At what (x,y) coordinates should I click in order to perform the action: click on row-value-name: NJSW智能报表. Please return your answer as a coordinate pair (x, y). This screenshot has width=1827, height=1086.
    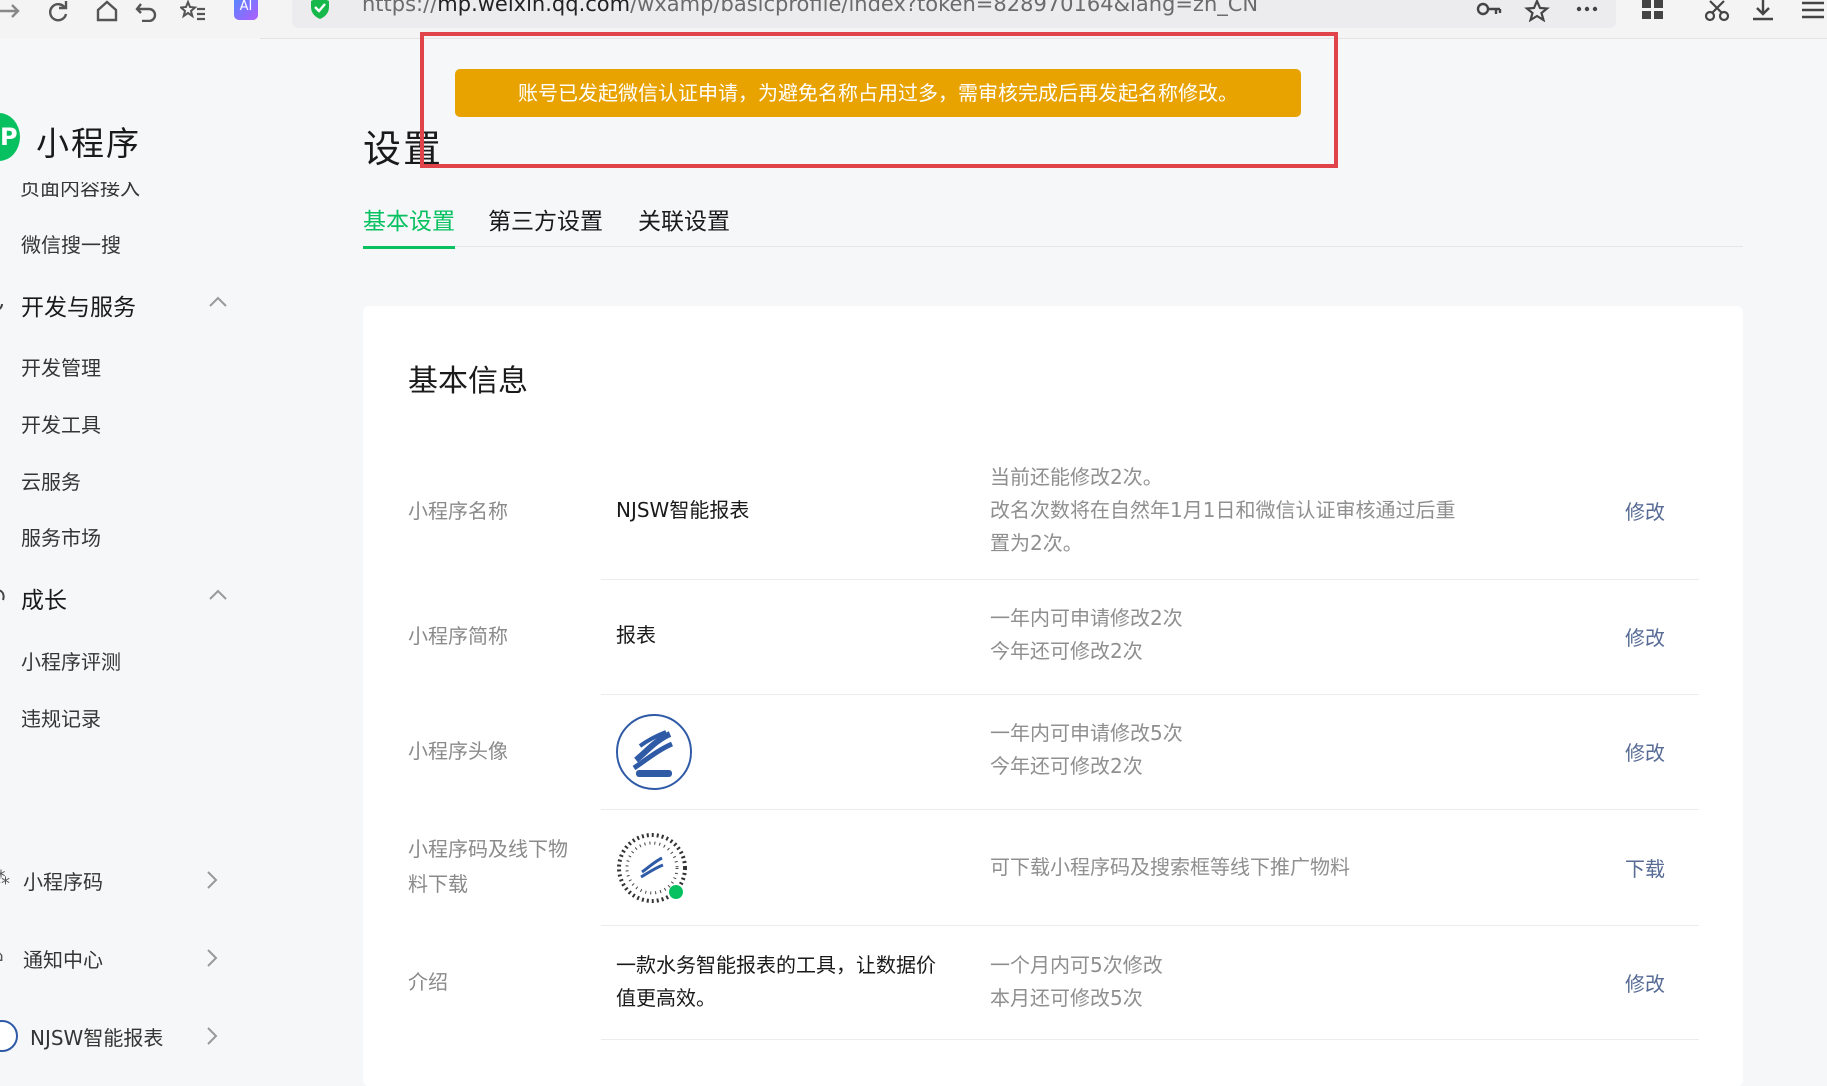
    Looking at the image, I should click on (683, 510).